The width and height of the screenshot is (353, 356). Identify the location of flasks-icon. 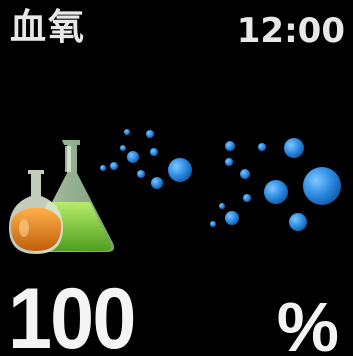
(62, 197).